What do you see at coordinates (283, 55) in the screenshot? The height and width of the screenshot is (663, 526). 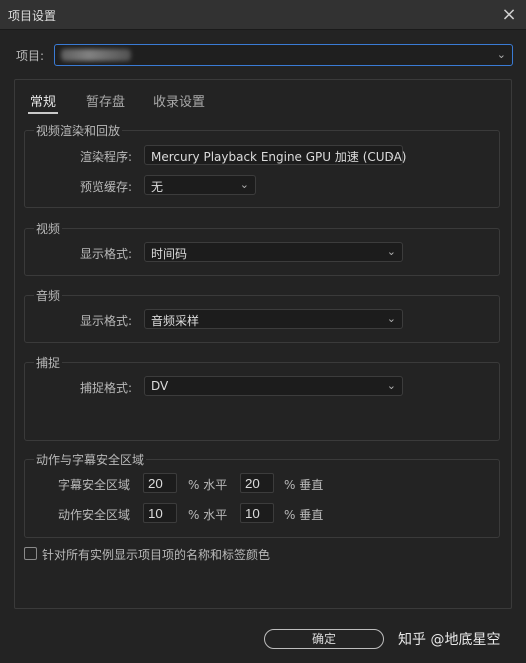 I see `project-select: ⌄` at bounding box center [283, 55].